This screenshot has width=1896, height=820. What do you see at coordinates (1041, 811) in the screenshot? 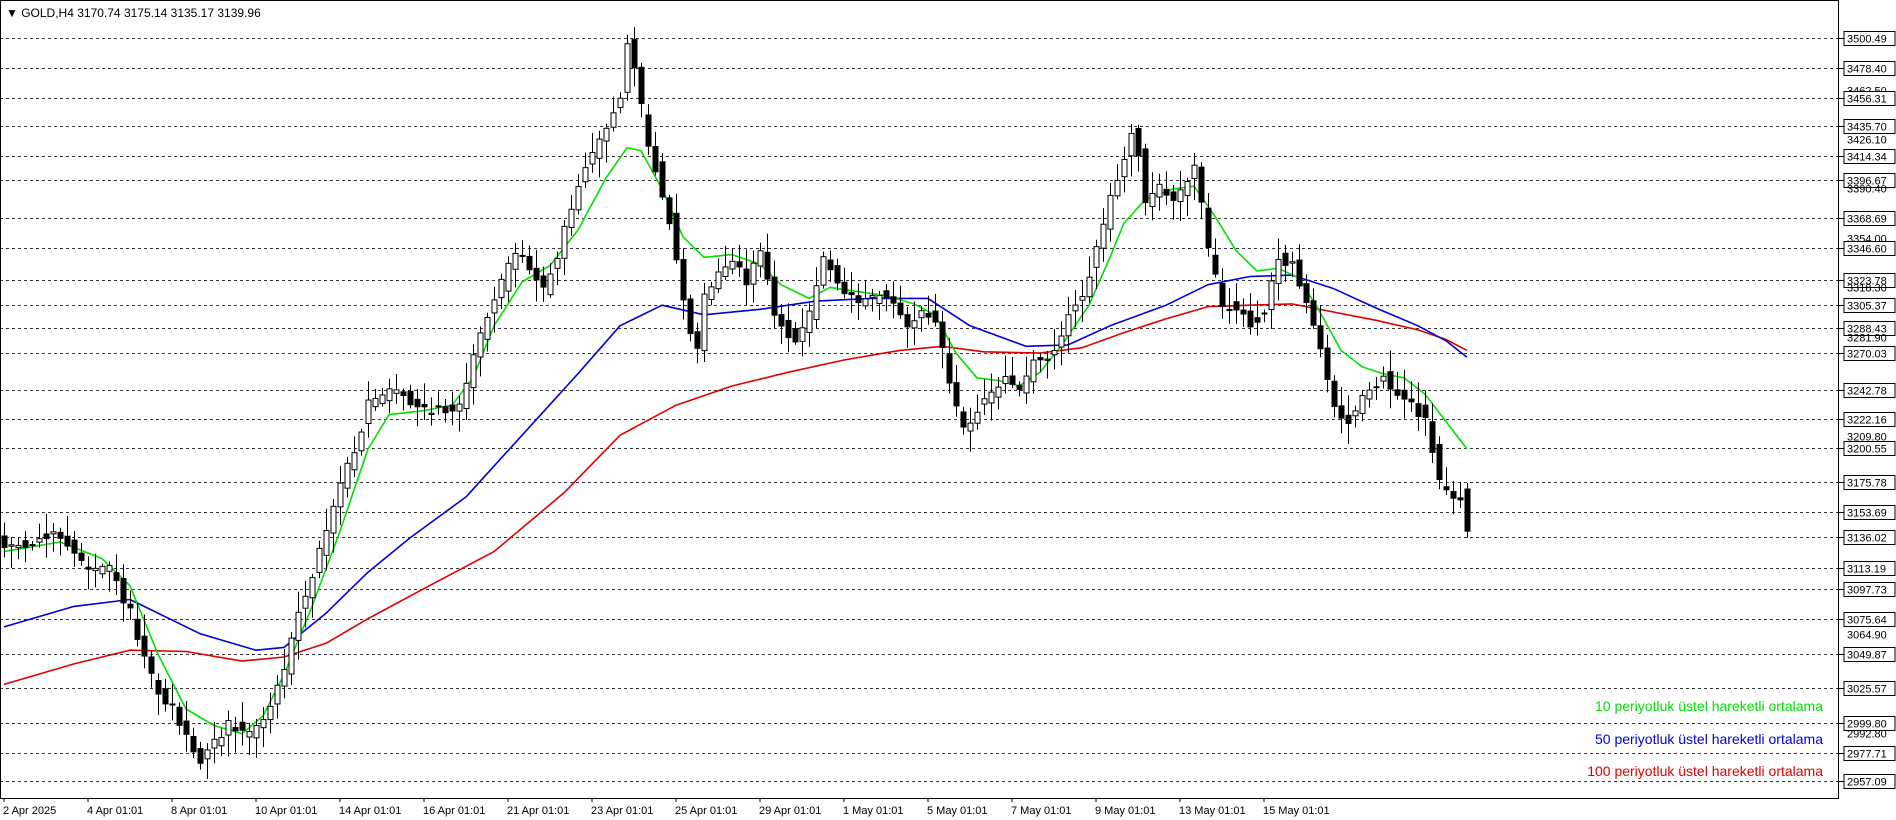
I see `time-label: 7 May 01:01` at bounding box center [1041, 811].